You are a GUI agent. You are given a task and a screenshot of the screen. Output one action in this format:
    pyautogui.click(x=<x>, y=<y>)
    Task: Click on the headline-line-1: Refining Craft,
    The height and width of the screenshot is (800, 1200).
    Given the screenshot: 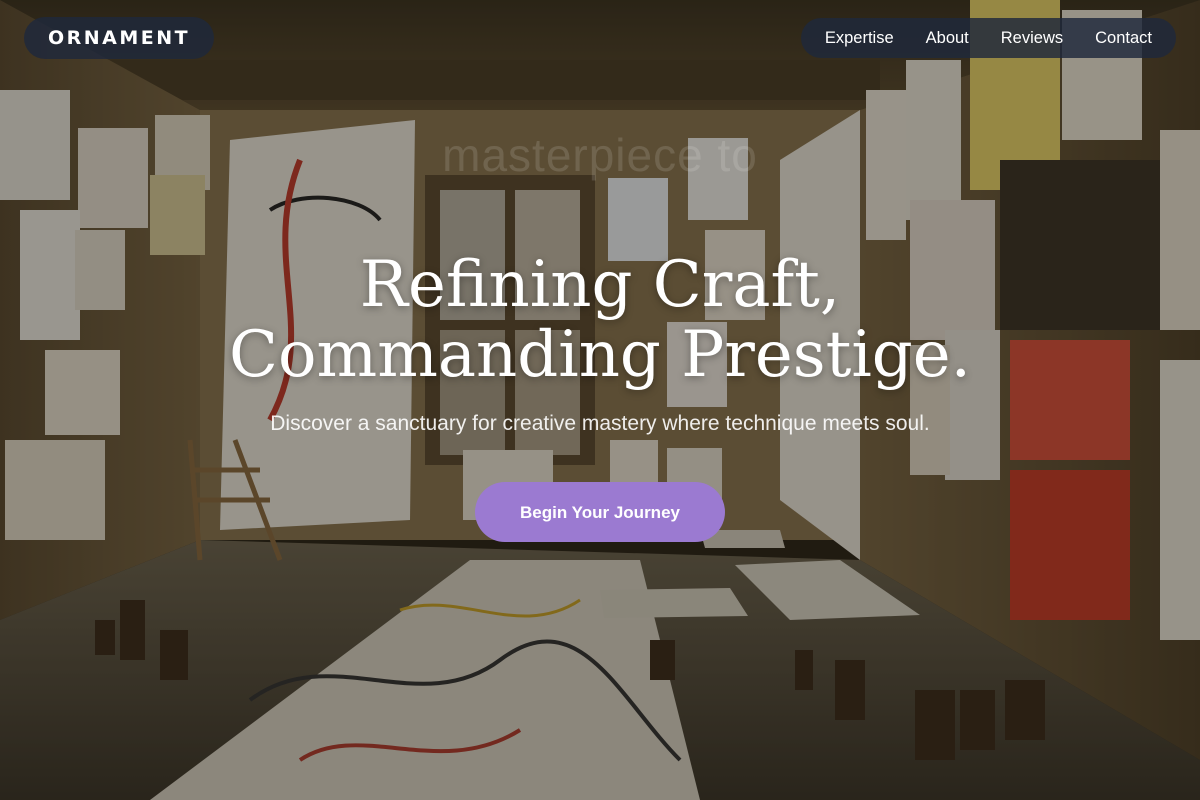 What is the action you would take?
    pyautogui.click(x=600, y=285)
    